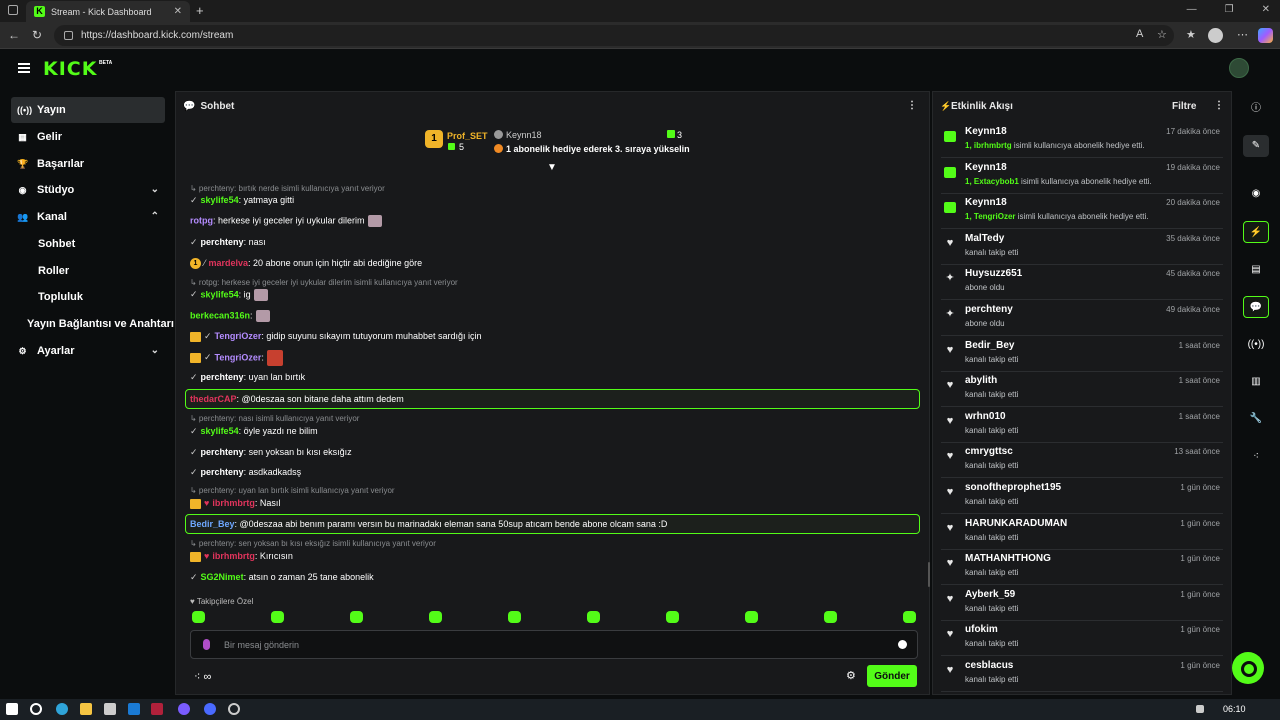 Image resolution: width=1280 pixels, height=720 pixels. What do you see at coordinates (1139, 34) in the screenshot?
I see `read-aloud-icon: A` at bounding box center [1139, 34].